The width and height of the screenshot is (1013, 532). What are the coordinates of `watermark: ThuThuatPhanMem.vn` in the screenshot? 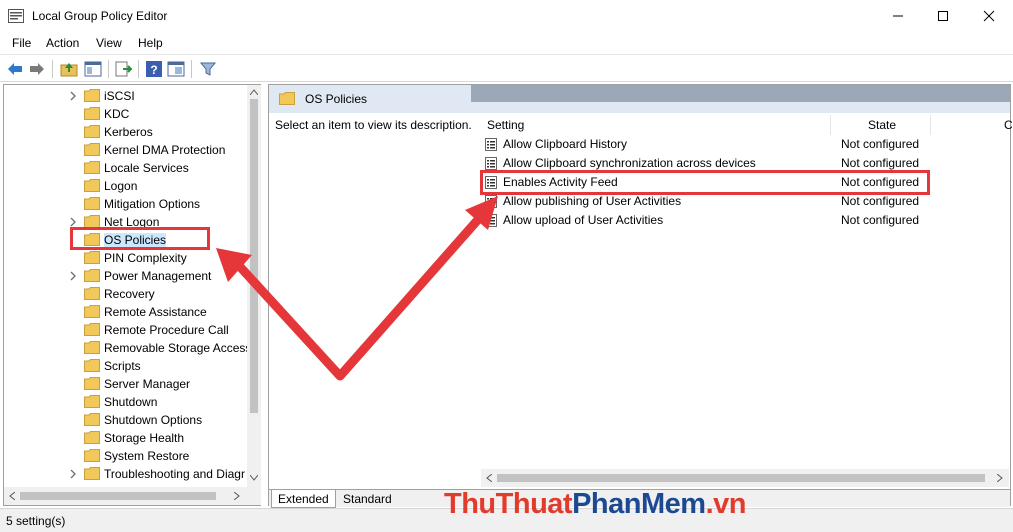 It's located at (595, 504).